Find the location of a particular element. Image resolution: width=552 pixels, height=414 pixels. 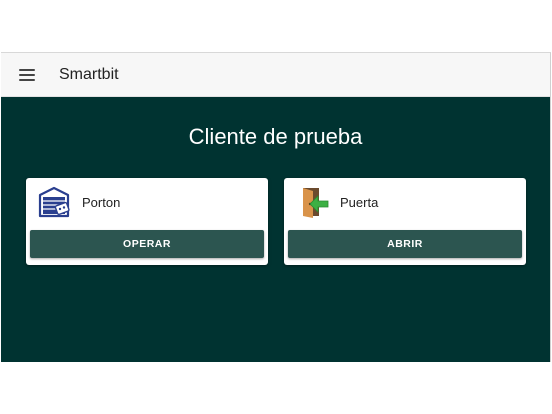

device-card-porton: Porton OPERAR is located at coordinates (147, 221).